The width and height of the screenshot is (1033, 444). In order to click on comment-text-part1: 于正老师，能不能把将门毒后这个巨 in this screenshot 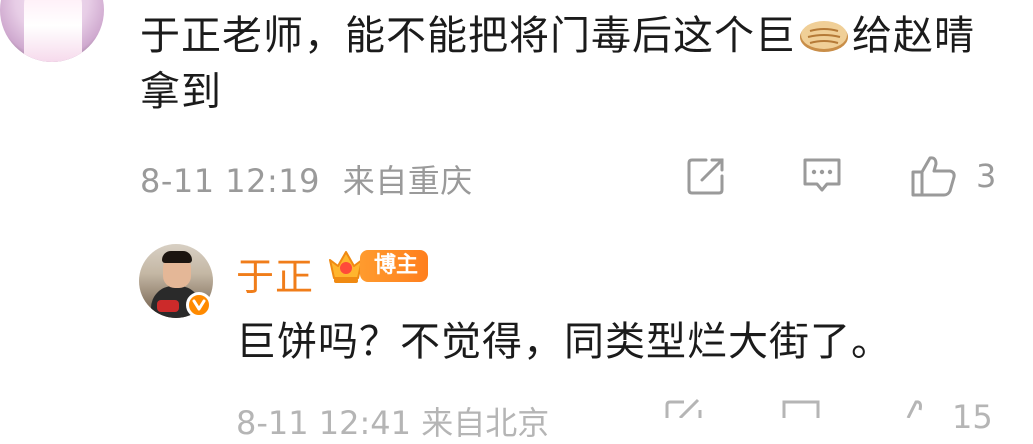, I will do `click(468, 36)`.